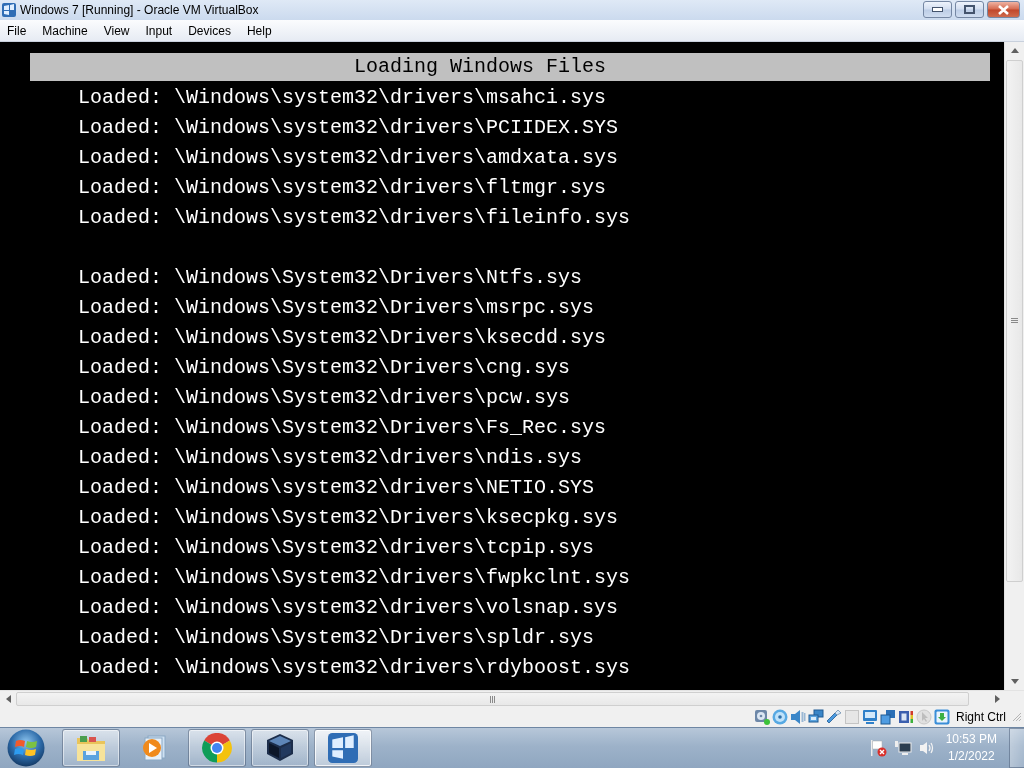 This screenshot has height=768, width=1024. I want to click on monitor-icon, so click(902, 748).